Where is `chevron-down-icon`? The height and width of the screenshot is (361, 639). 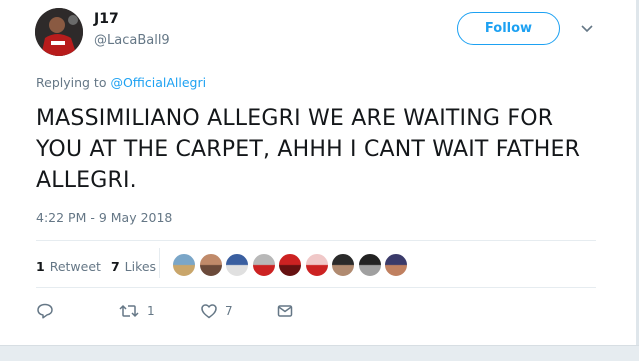
chevron-down-icon is located at coordinates (587, 29).